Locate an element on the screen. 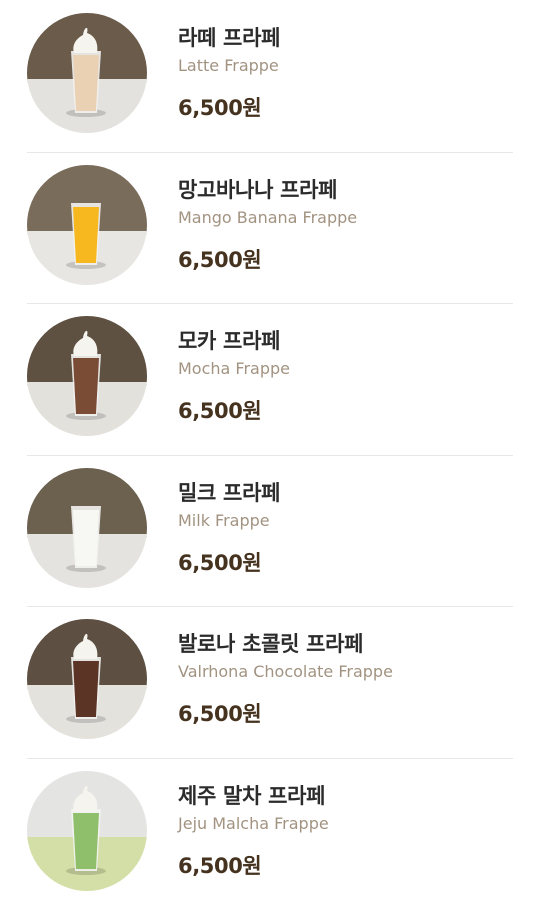 The height and width of the screenshot is (909, 540). product-name-korean: 라떼 프라페 is located at coordinates (229, 38).